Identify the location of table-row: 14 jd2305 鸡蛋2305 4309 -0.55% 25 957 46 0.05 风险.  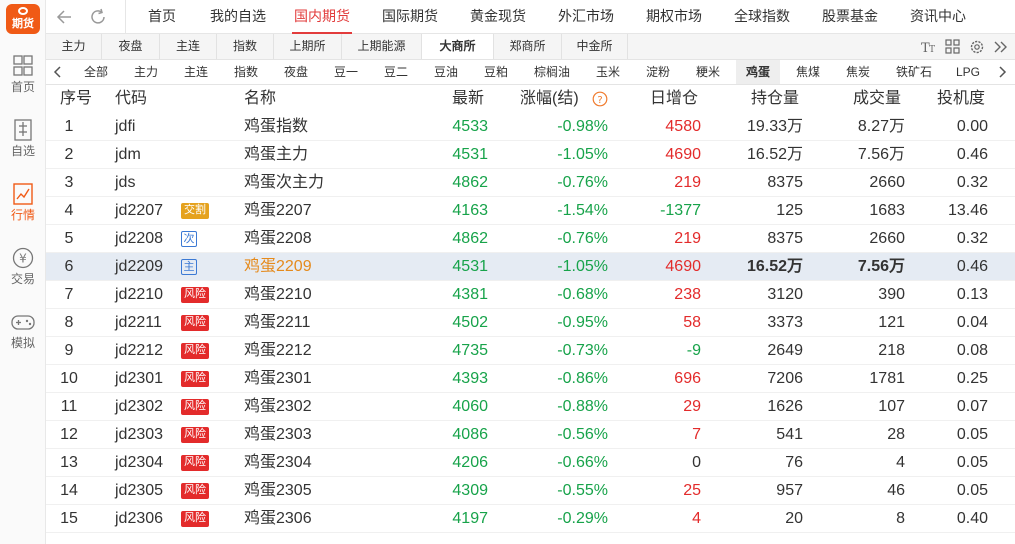
(530, 491).